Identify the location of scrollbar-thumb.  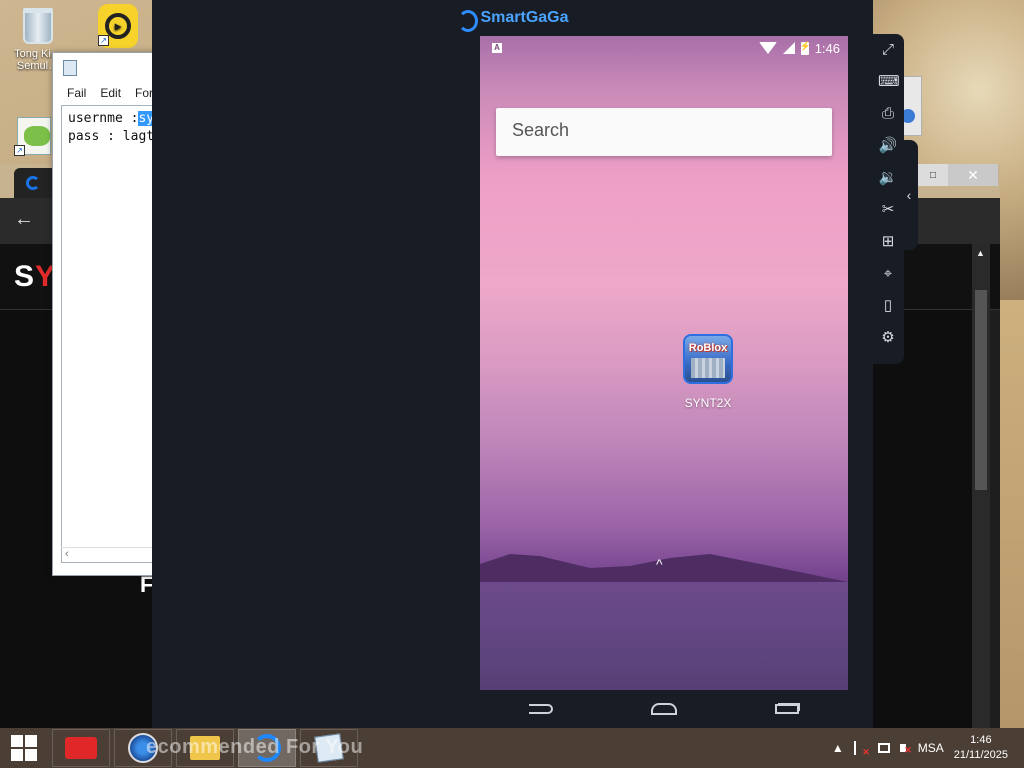
(981, 390).